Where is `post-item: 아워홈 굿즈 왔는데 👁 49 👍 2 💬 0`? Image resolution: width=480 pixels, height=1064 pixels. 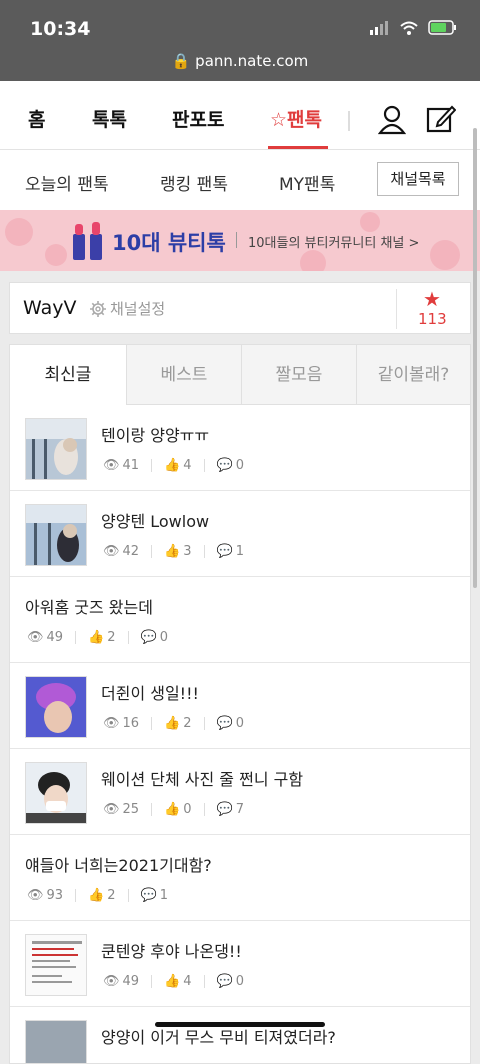
post-item: 아워홈 굿즈 왔는데 👁 49 👍 2 💬 0 is located at coordinates (240, 620).